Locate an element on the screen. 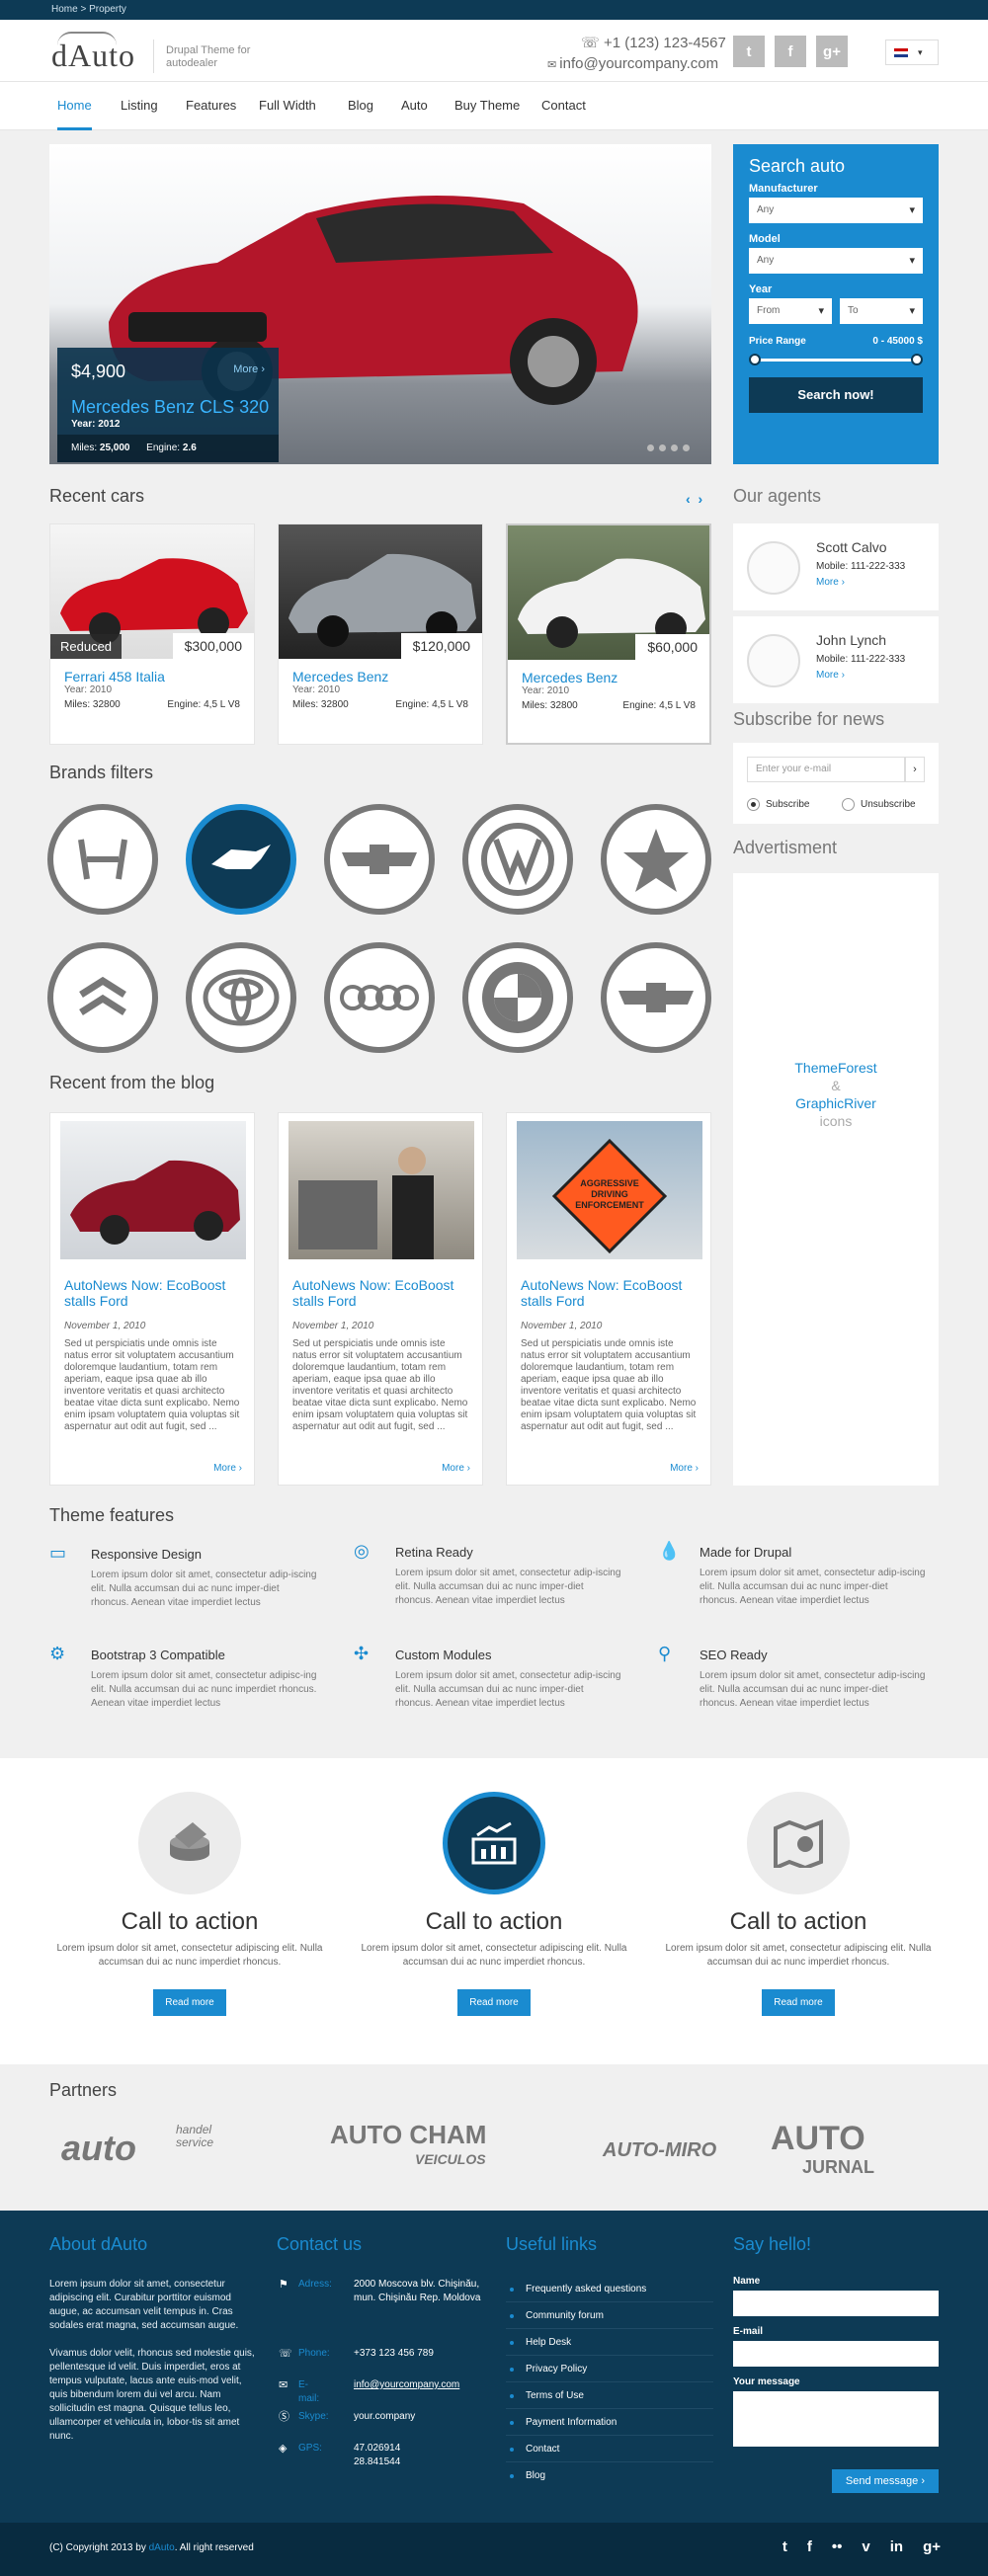 The image size is (988, 2576). unsubscribe-radio: Unsubscribe is located at coordinates (879, 804).